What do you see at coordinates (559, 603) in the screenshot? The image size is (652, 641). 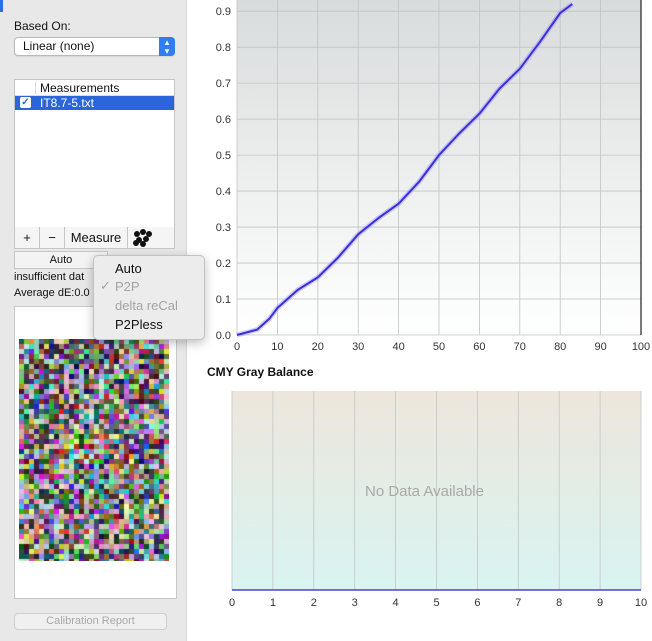 I see `x-tick-label: 8` at bounding box center [559, 603].